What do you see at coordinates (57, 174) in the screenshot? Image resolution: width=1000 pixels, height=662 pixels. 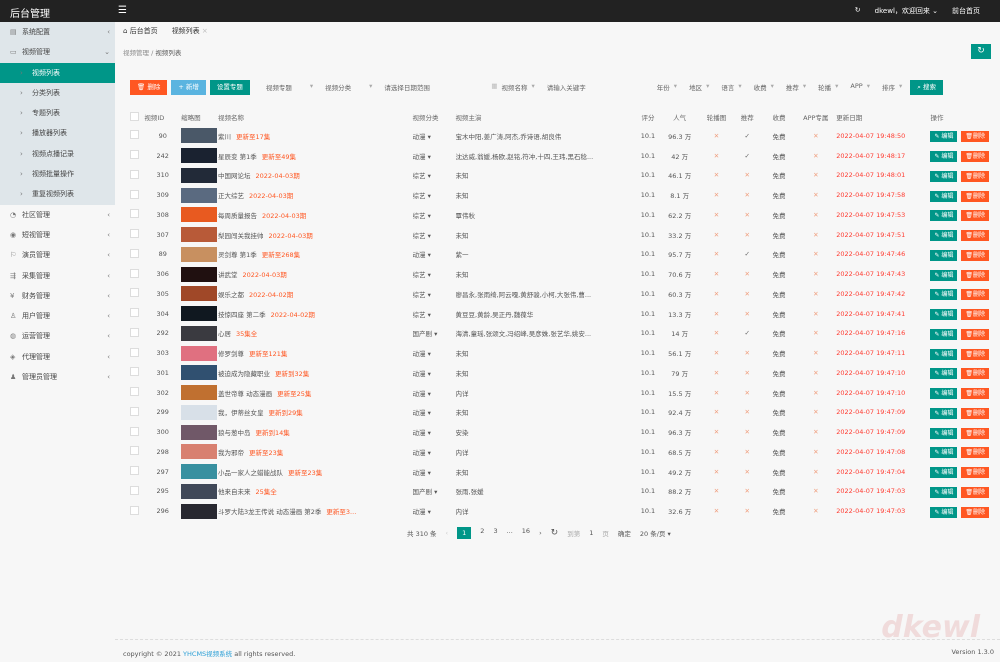 I see `sidebar-subitem-5: › 视频批量操作` at bounding box center [57, 174].